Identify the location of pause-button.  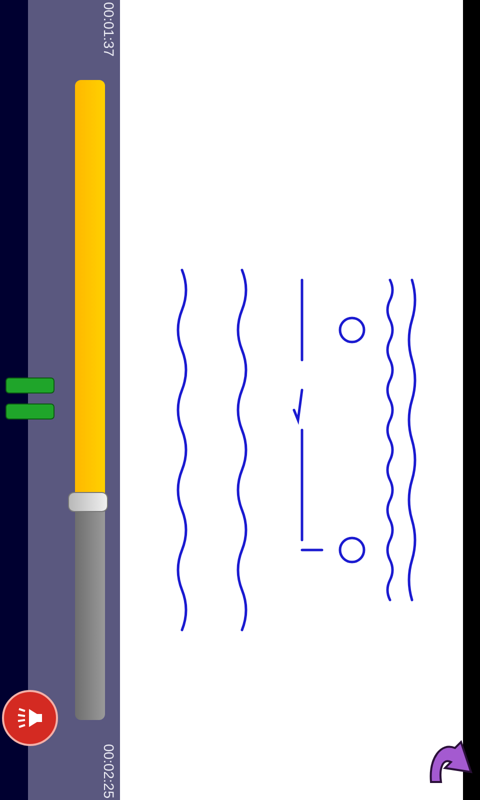
(30, 399).